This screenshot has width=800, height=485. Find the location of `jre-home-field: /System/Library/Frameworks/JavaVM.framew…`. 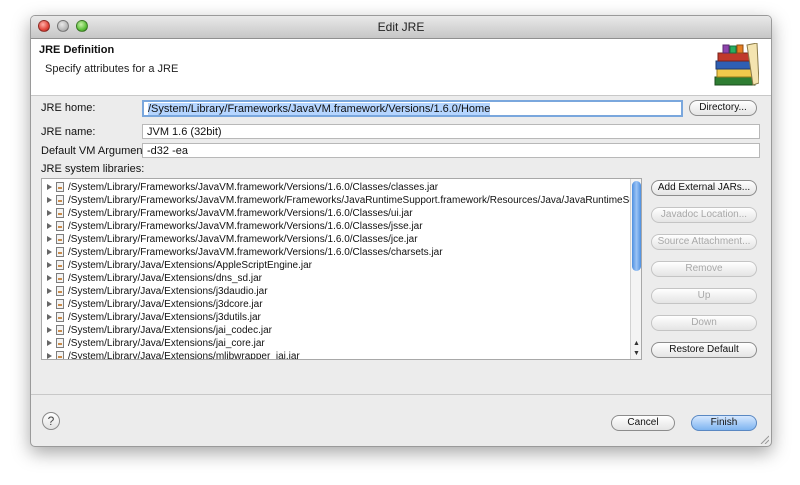

jre-home-field: /System/Library/Frameworks/JavaVM.framew… is located at coordinates (412, 108).